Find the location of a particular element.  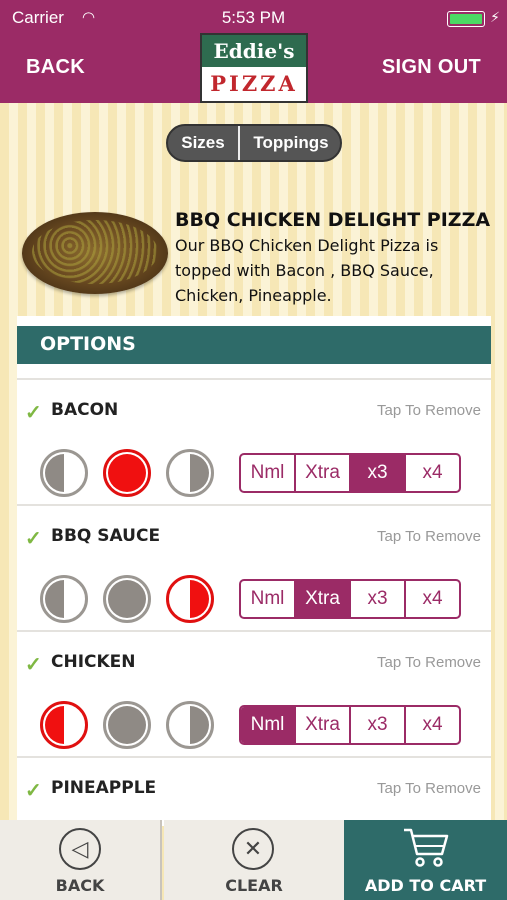

topping-name: PINEAPPLE is located at coordinates (104, 788).